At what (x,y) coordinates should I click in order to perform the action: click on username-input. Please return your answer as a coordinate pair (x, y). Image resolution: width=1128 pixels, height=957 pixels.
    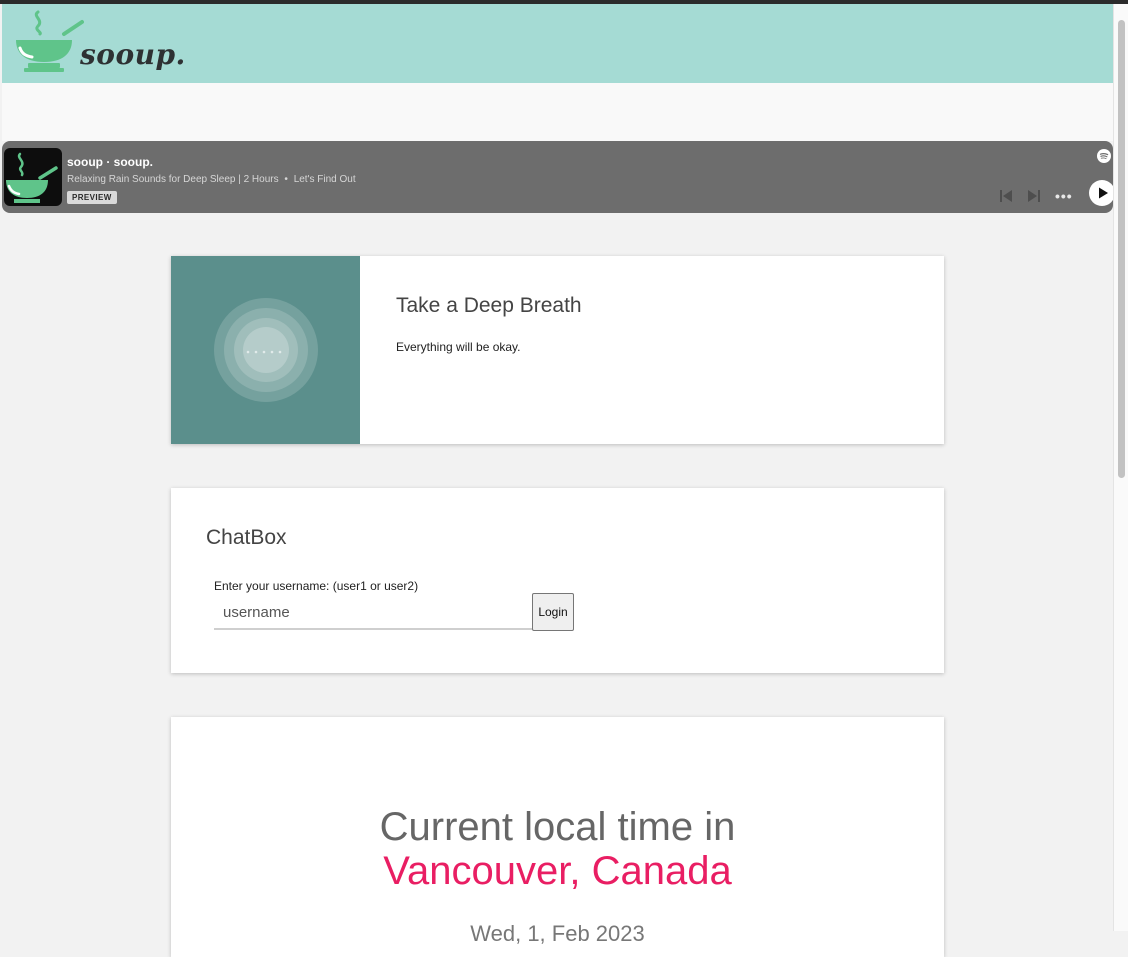
    Looking at the image, I should click on (373, 613).